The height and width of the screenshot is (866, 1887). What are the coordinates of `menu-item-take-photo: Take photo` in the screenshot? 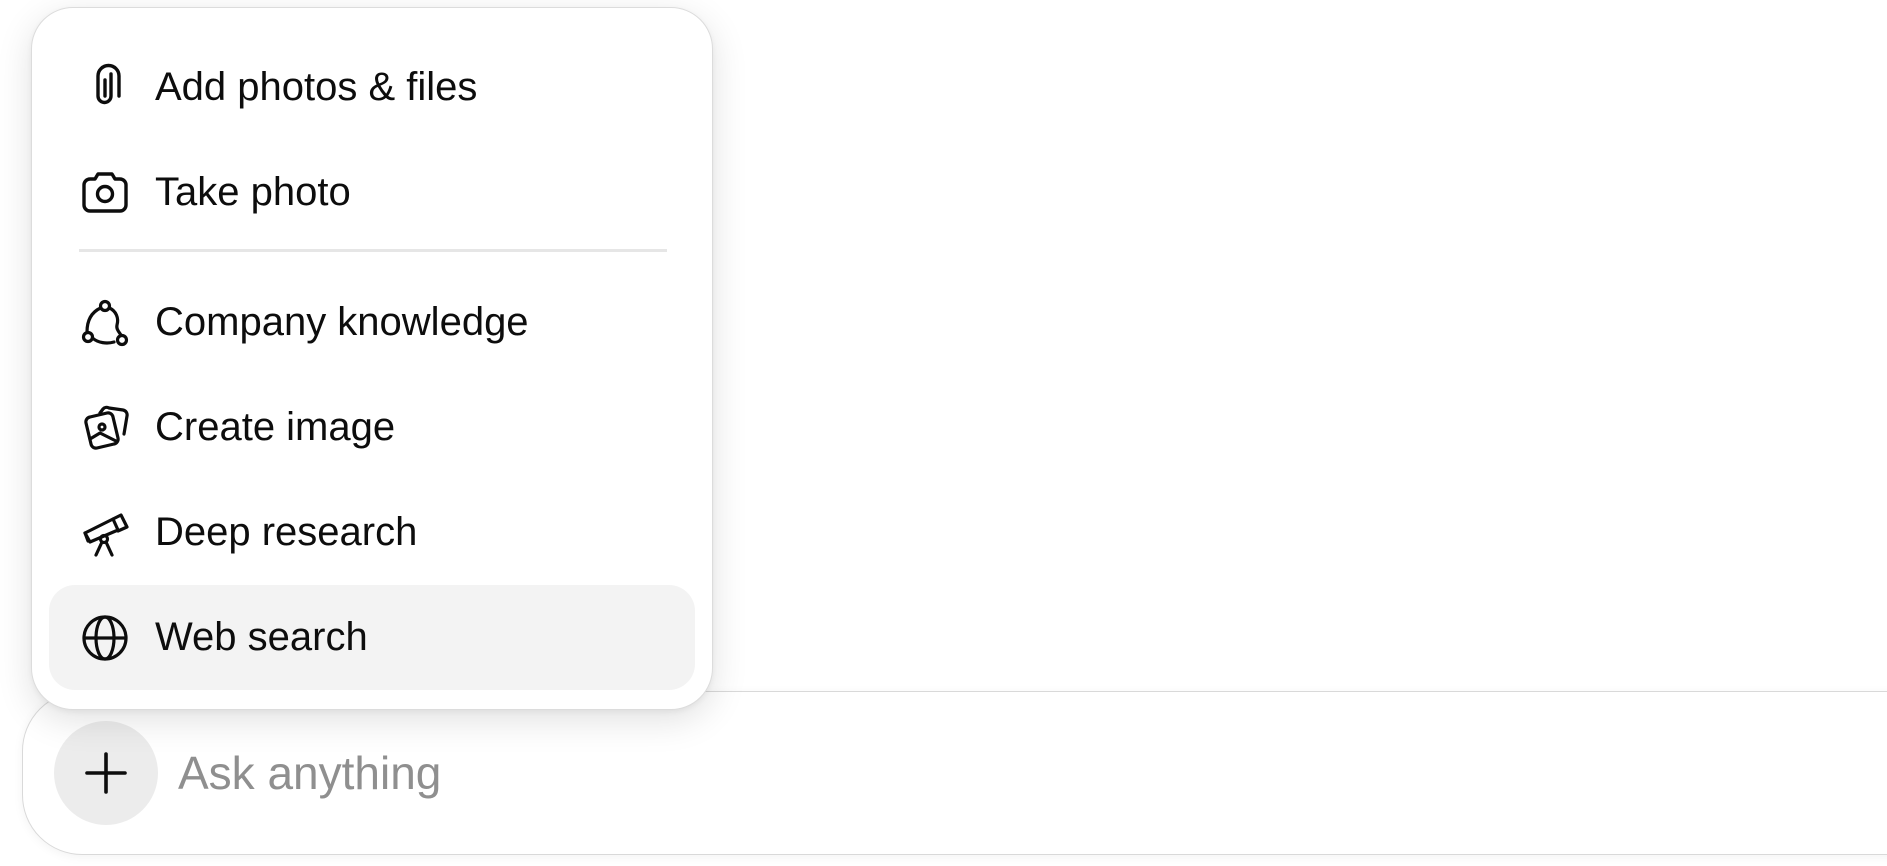 It's located at (372, 192).